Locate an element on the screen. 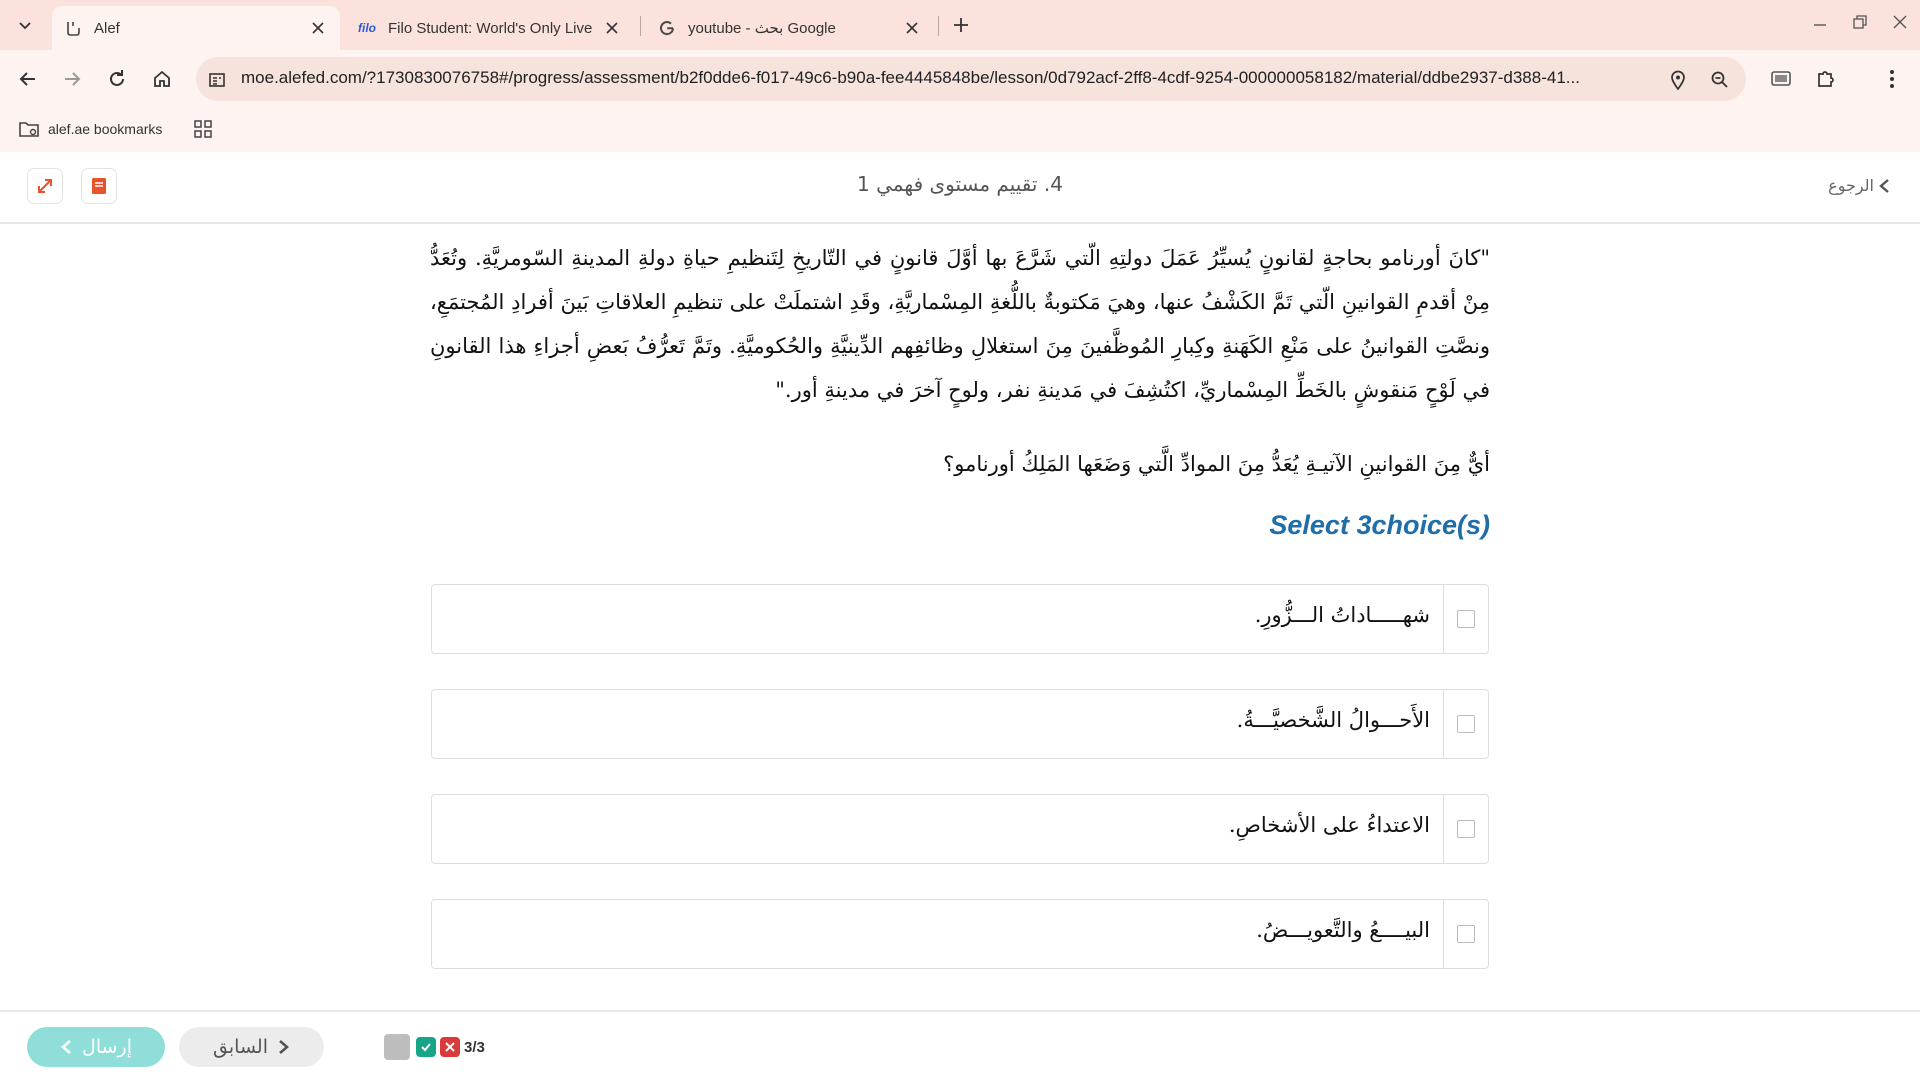  tab-google: youtube - بحث Google is located at coordinates (790, 28).